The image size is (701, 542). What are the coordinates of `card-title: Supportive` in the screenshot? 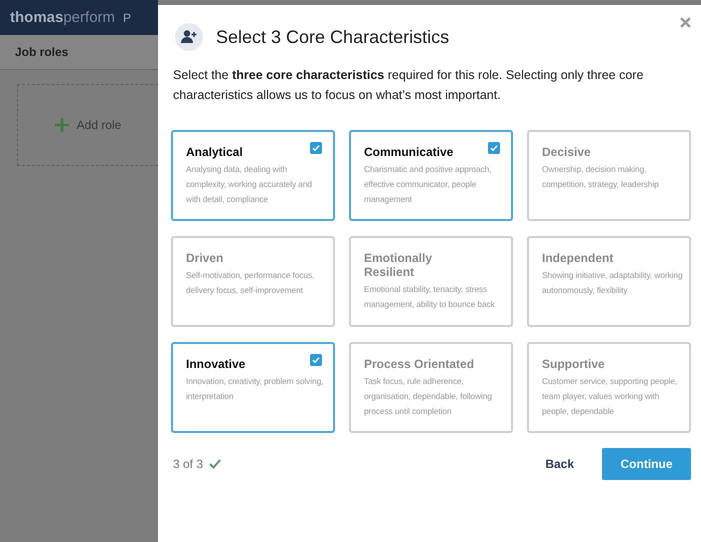 It's located at (574, 364).